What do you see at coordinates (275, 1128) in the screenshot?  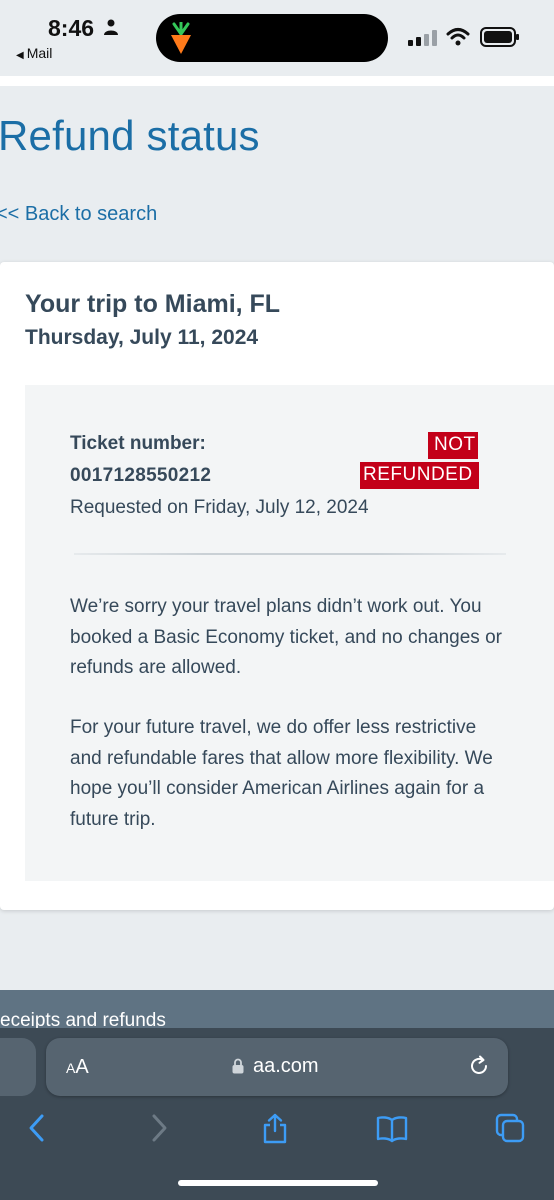 I see `share-icon` at bounding box center [275, 1128].